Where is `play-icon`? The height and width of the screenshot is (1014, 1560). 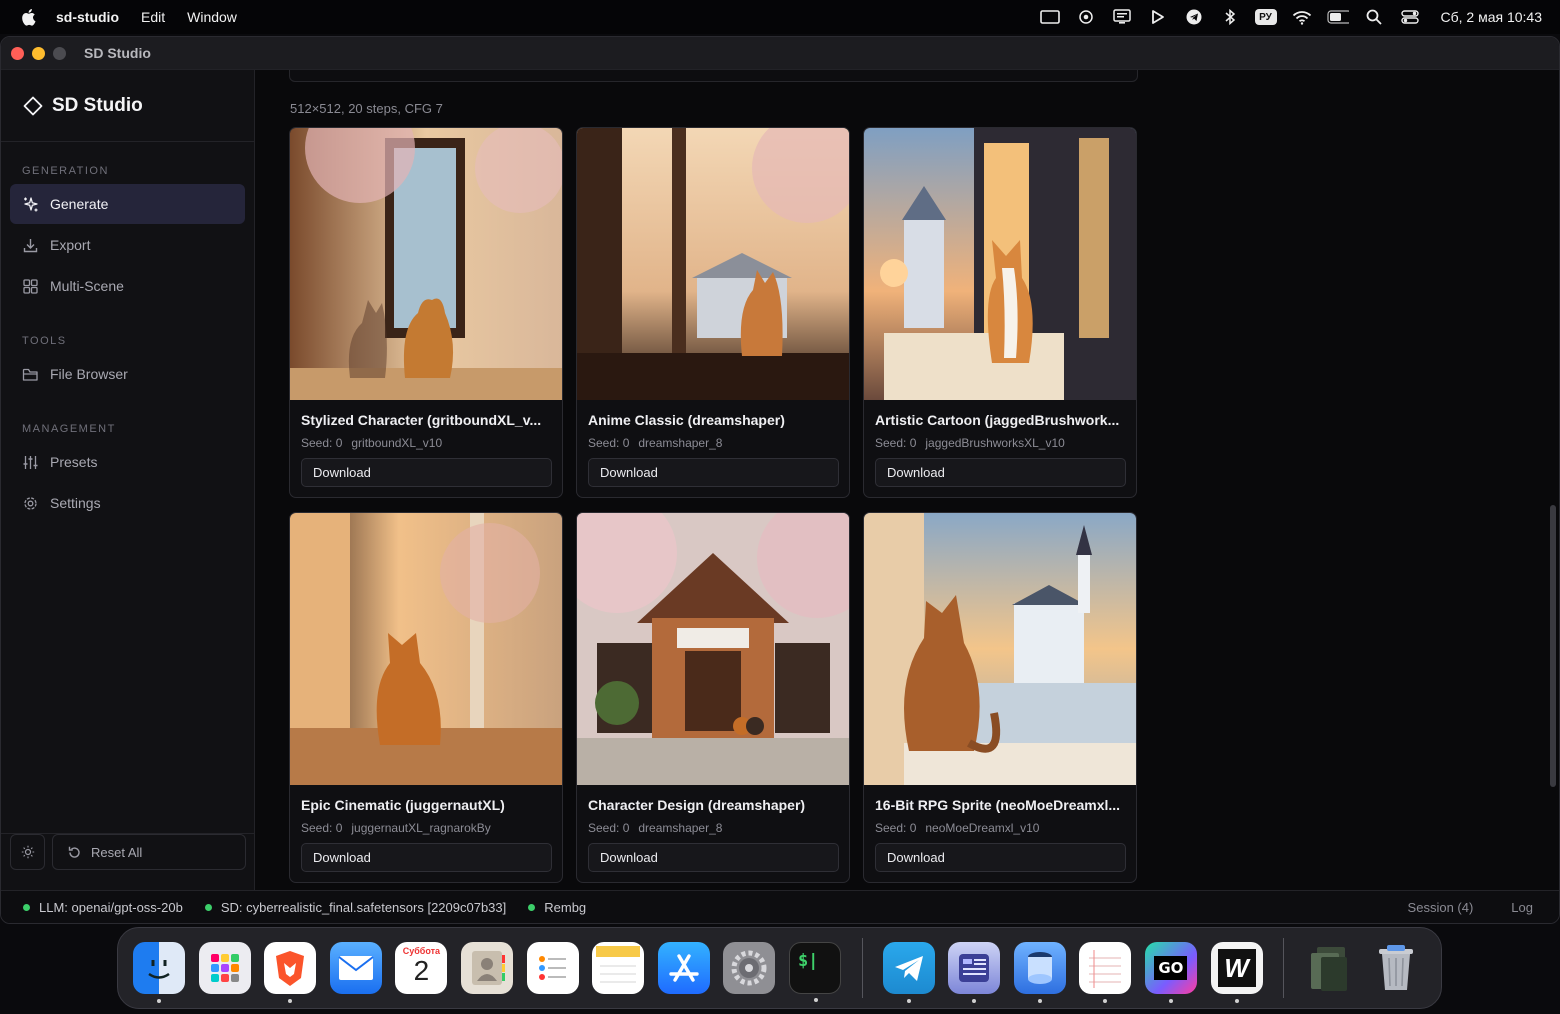
play-icon is located at coordinates (1158, 17).